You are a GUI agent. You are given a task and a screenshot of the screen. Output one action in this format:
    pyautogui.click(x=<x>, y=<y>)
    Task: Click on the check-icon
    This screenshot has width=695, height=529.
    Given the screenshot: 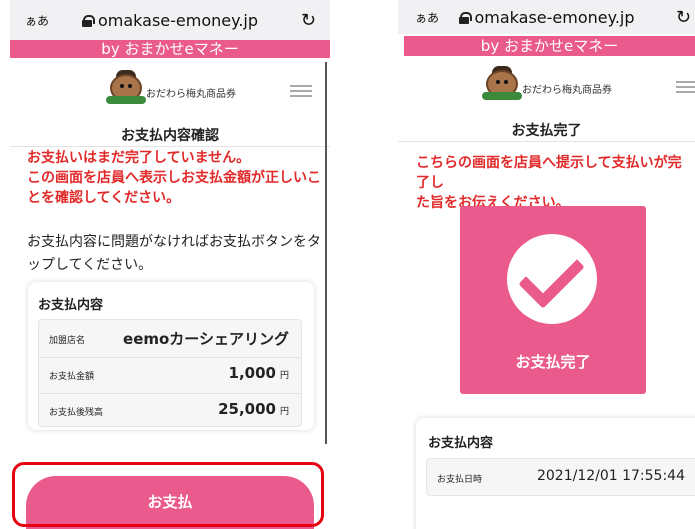 What is the action you would take?
    pyautogui.click(x=552, y=279)
    